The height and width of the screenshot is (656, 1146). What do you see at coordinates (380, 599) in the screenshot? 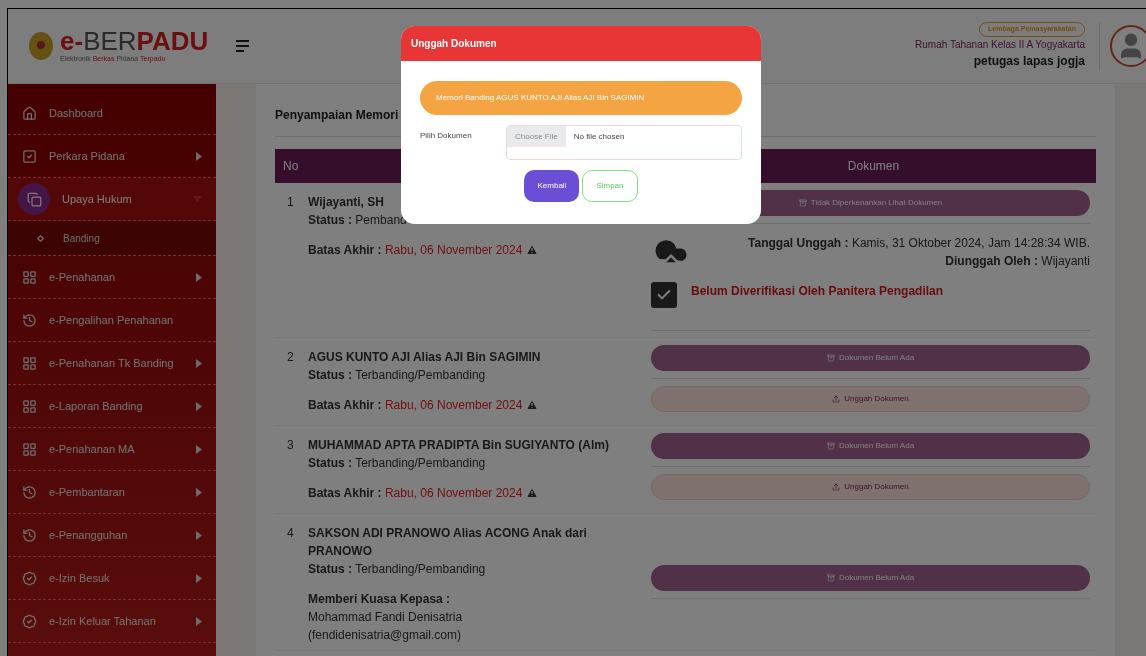
I see `proxy-label: Memberi Kuasa Kepasa :` at bounding box center [380, 599].